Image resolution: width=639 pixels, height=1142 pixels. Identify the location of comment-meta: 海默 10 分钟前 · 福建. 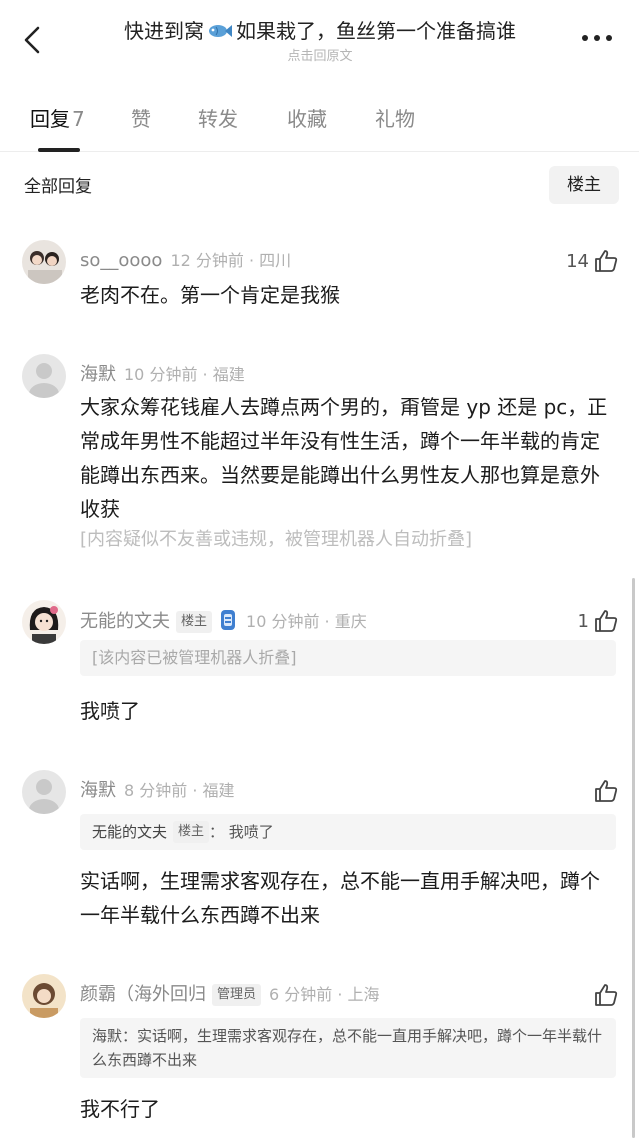
(162, 375).